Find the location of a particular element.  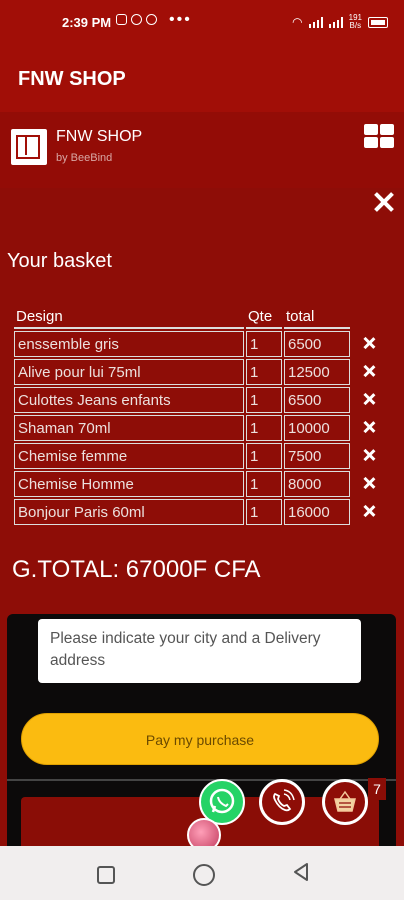

system-status: ◠ 191 B/s is located at coordinates (340, 22).